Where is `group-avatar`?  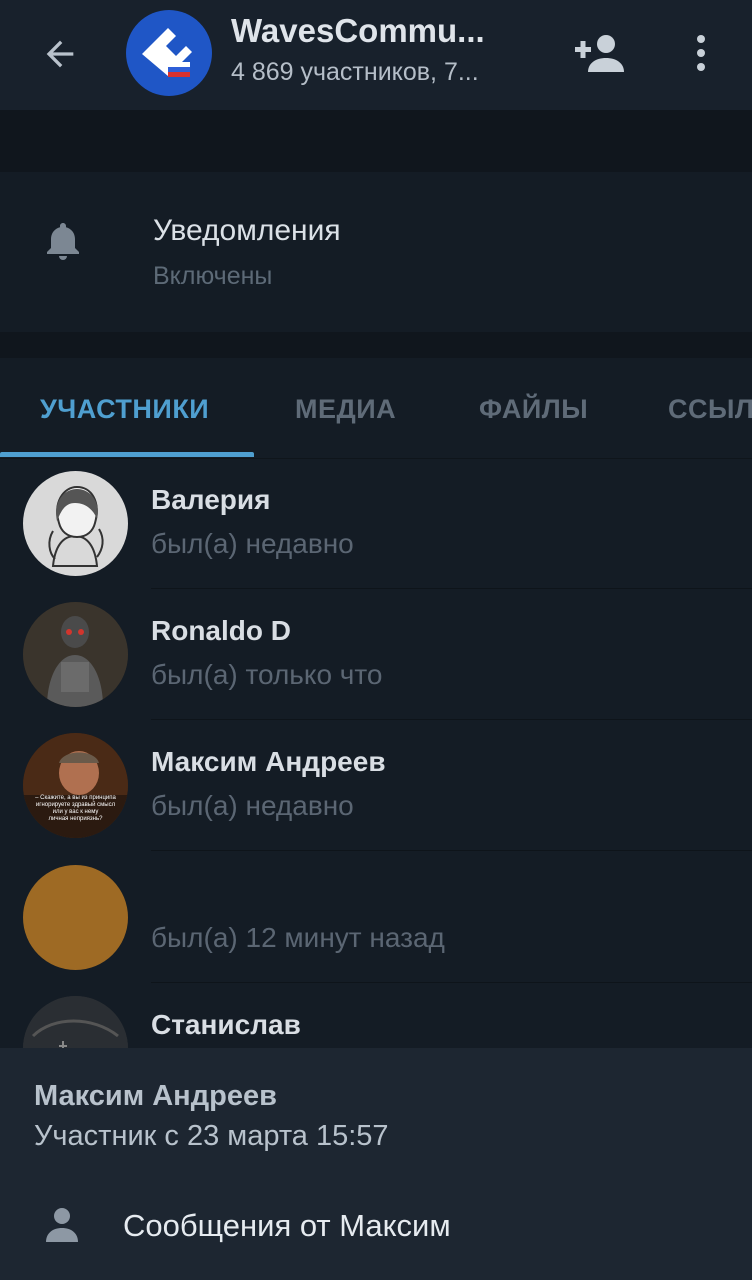
group-avatar is located at coordinates (169, 53).